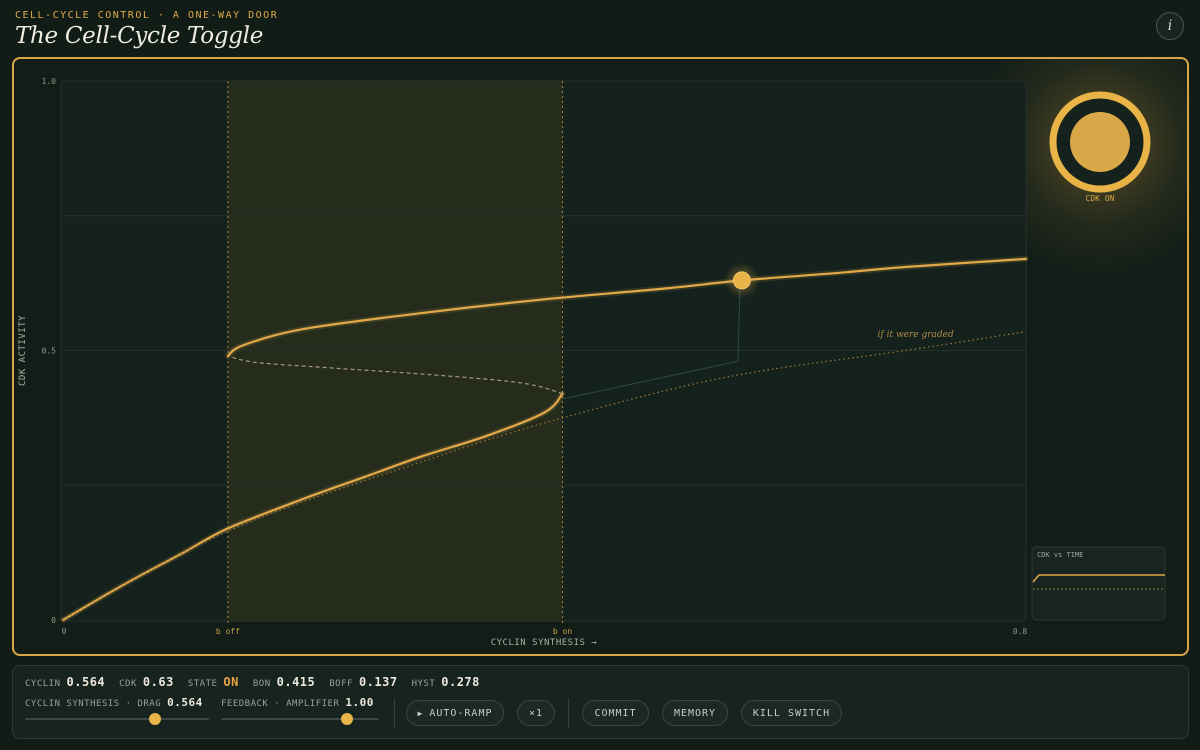 The height and width of the screenshot is (750, 1200). What do you see at coordinates (23, 350) in the screenshot?
I see `y-axis-label: CDK ACTIVITY` at bounding box center [23, 350].